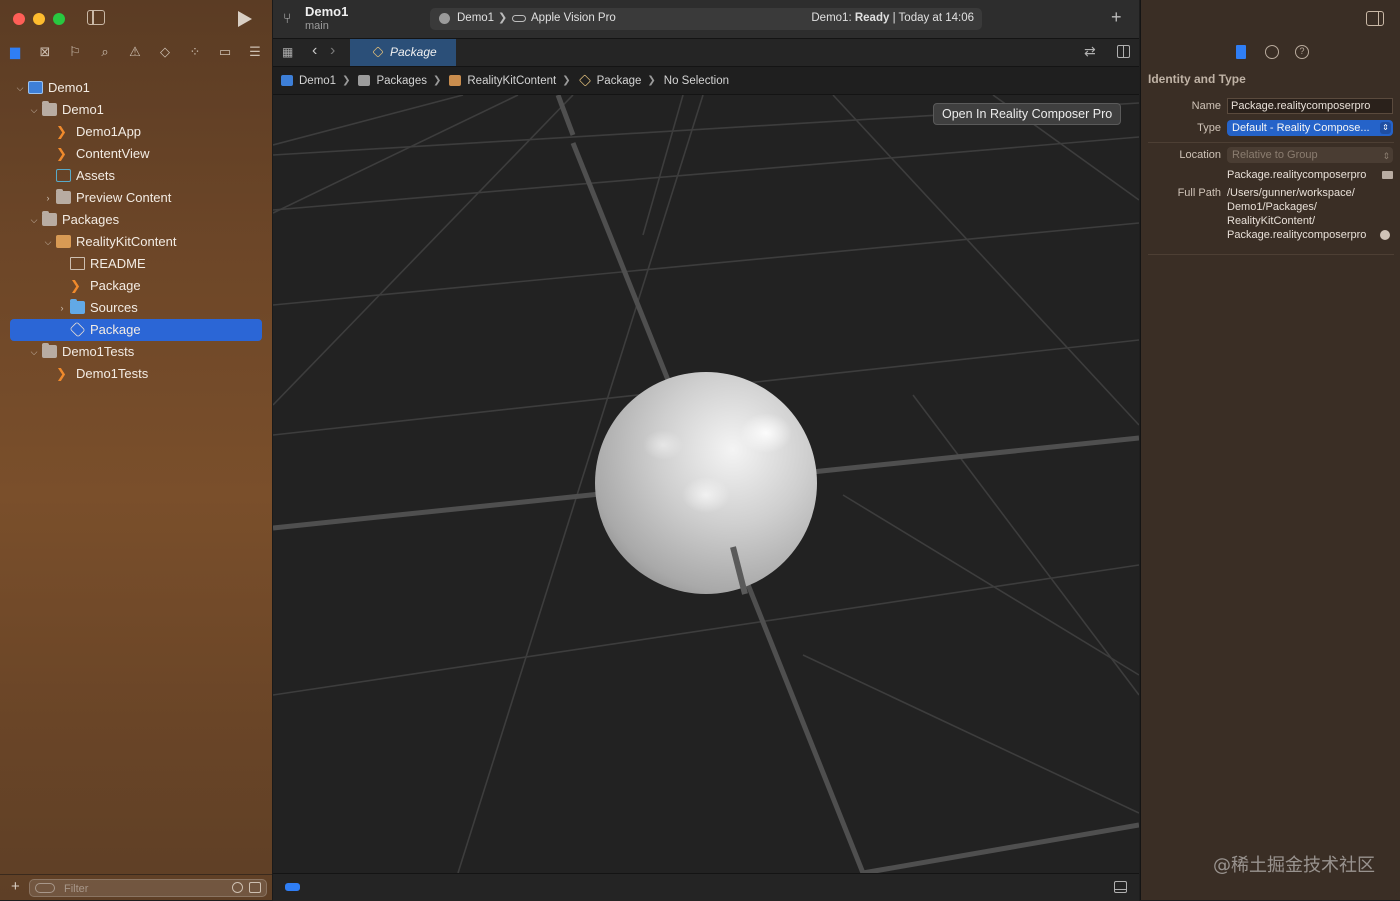 The width and height of the screenshot is (1400, 901). I want to click on inspector-tabs: ?, so click(1270, 53).